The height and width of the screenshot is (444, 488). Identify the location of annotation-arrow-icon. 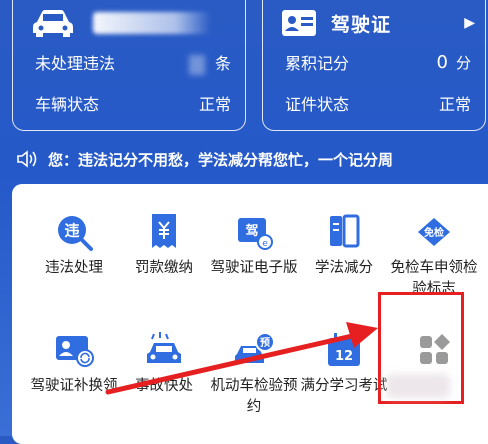
(241, 358).